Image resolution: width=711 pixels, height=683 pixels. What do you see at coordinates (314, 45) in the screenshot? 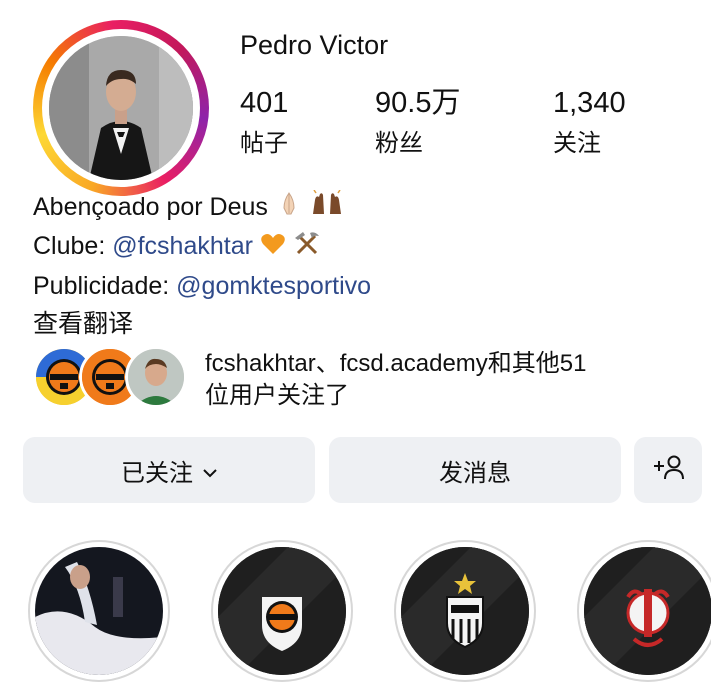
I see `profile-username: Pedro Victor` at bounding box center [314, 45].